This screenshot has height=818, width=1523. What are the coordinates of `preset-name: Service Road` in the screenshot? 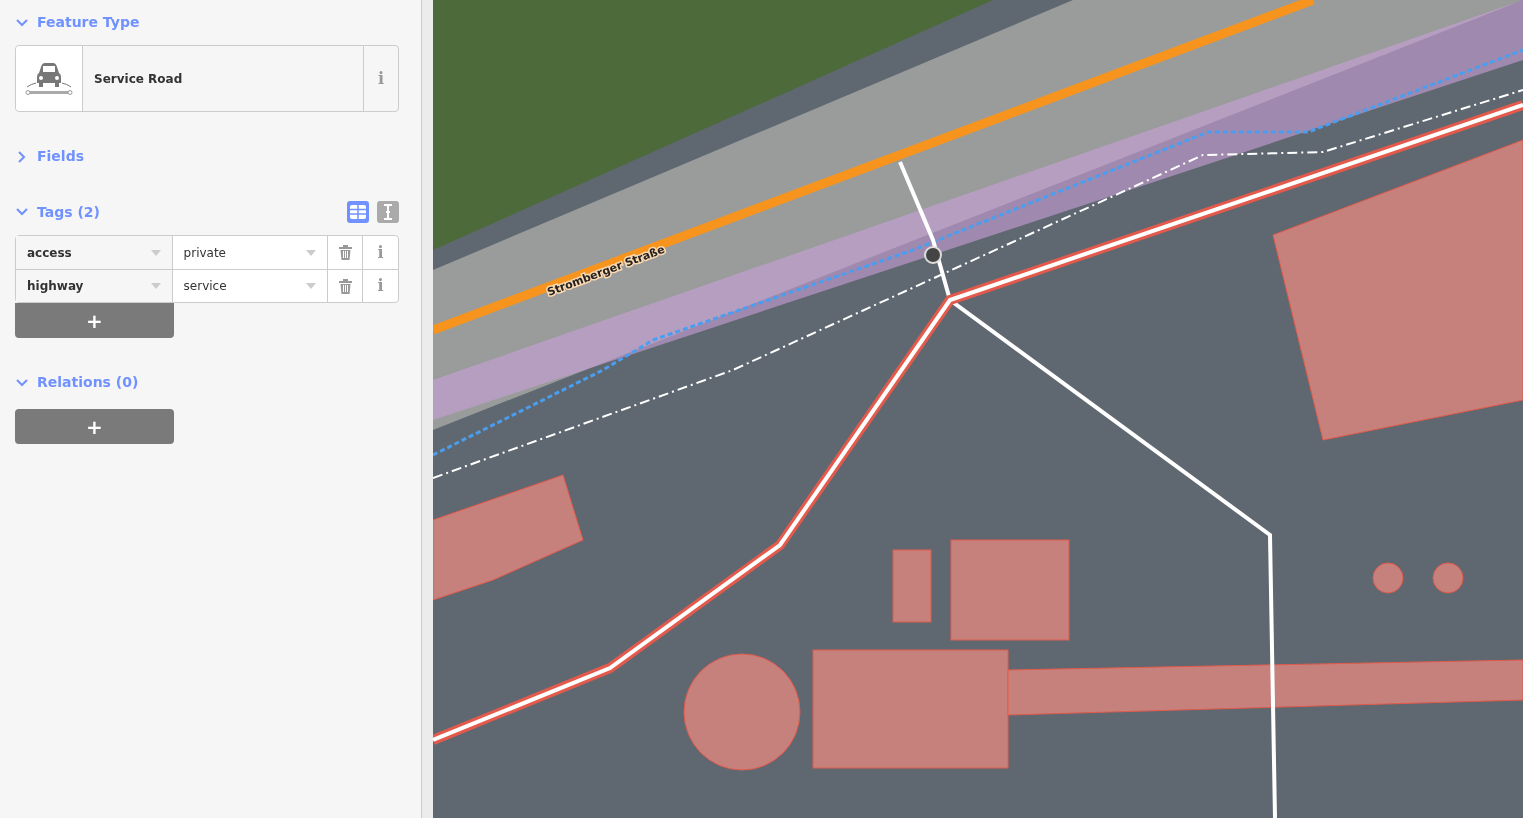 It's located at (223, 78).